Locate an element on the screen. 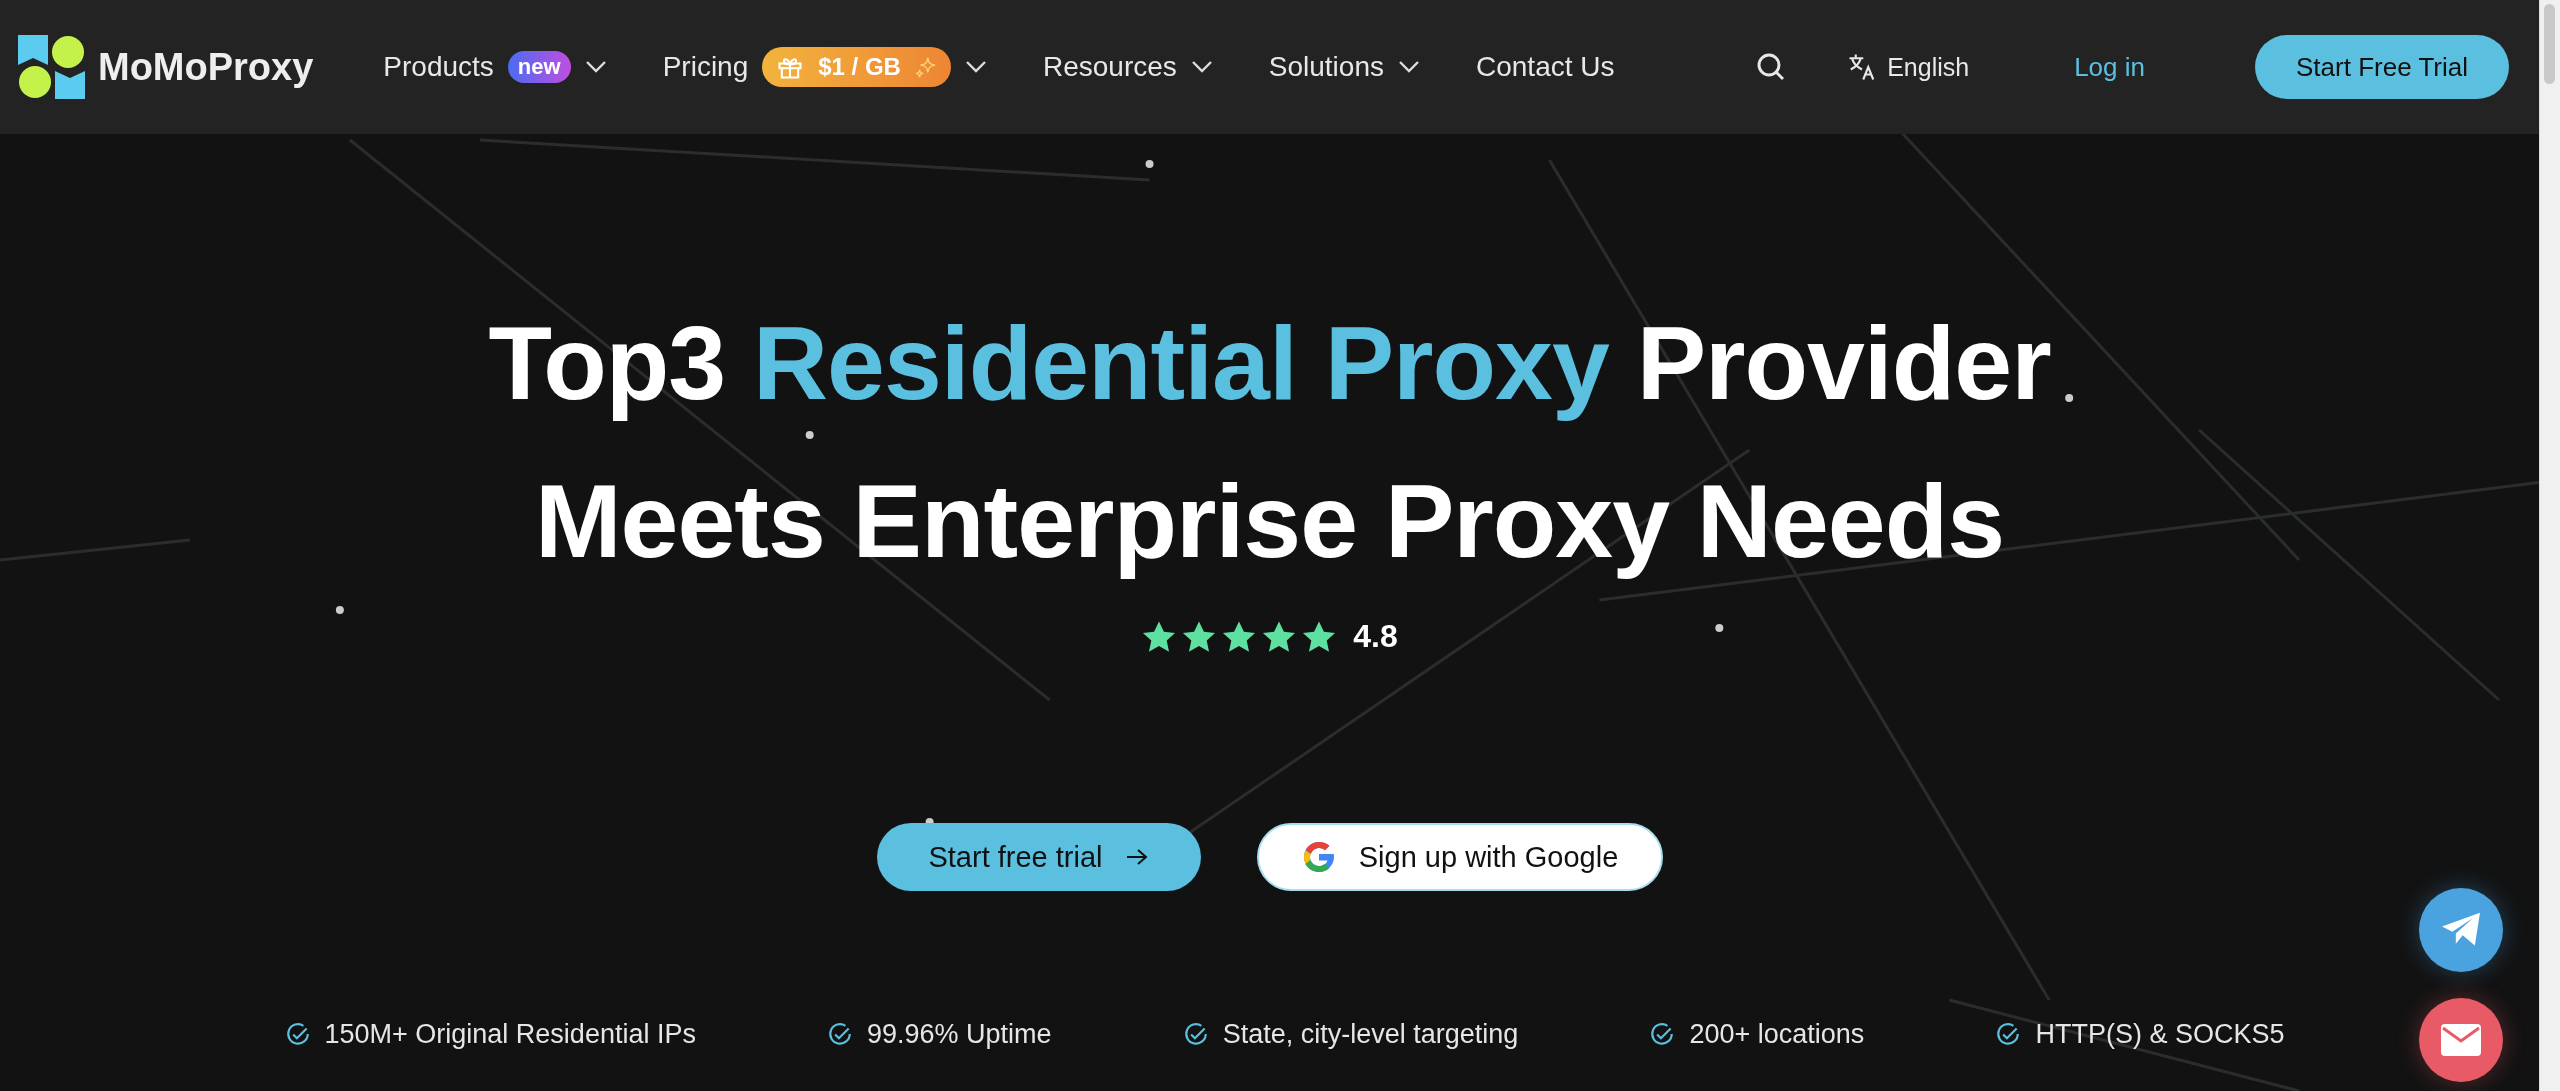 This screenshot has height=1091, width=2560. feature-text: HTTP(S) & SOCKS5 is located at coordinates (2160, 1034).